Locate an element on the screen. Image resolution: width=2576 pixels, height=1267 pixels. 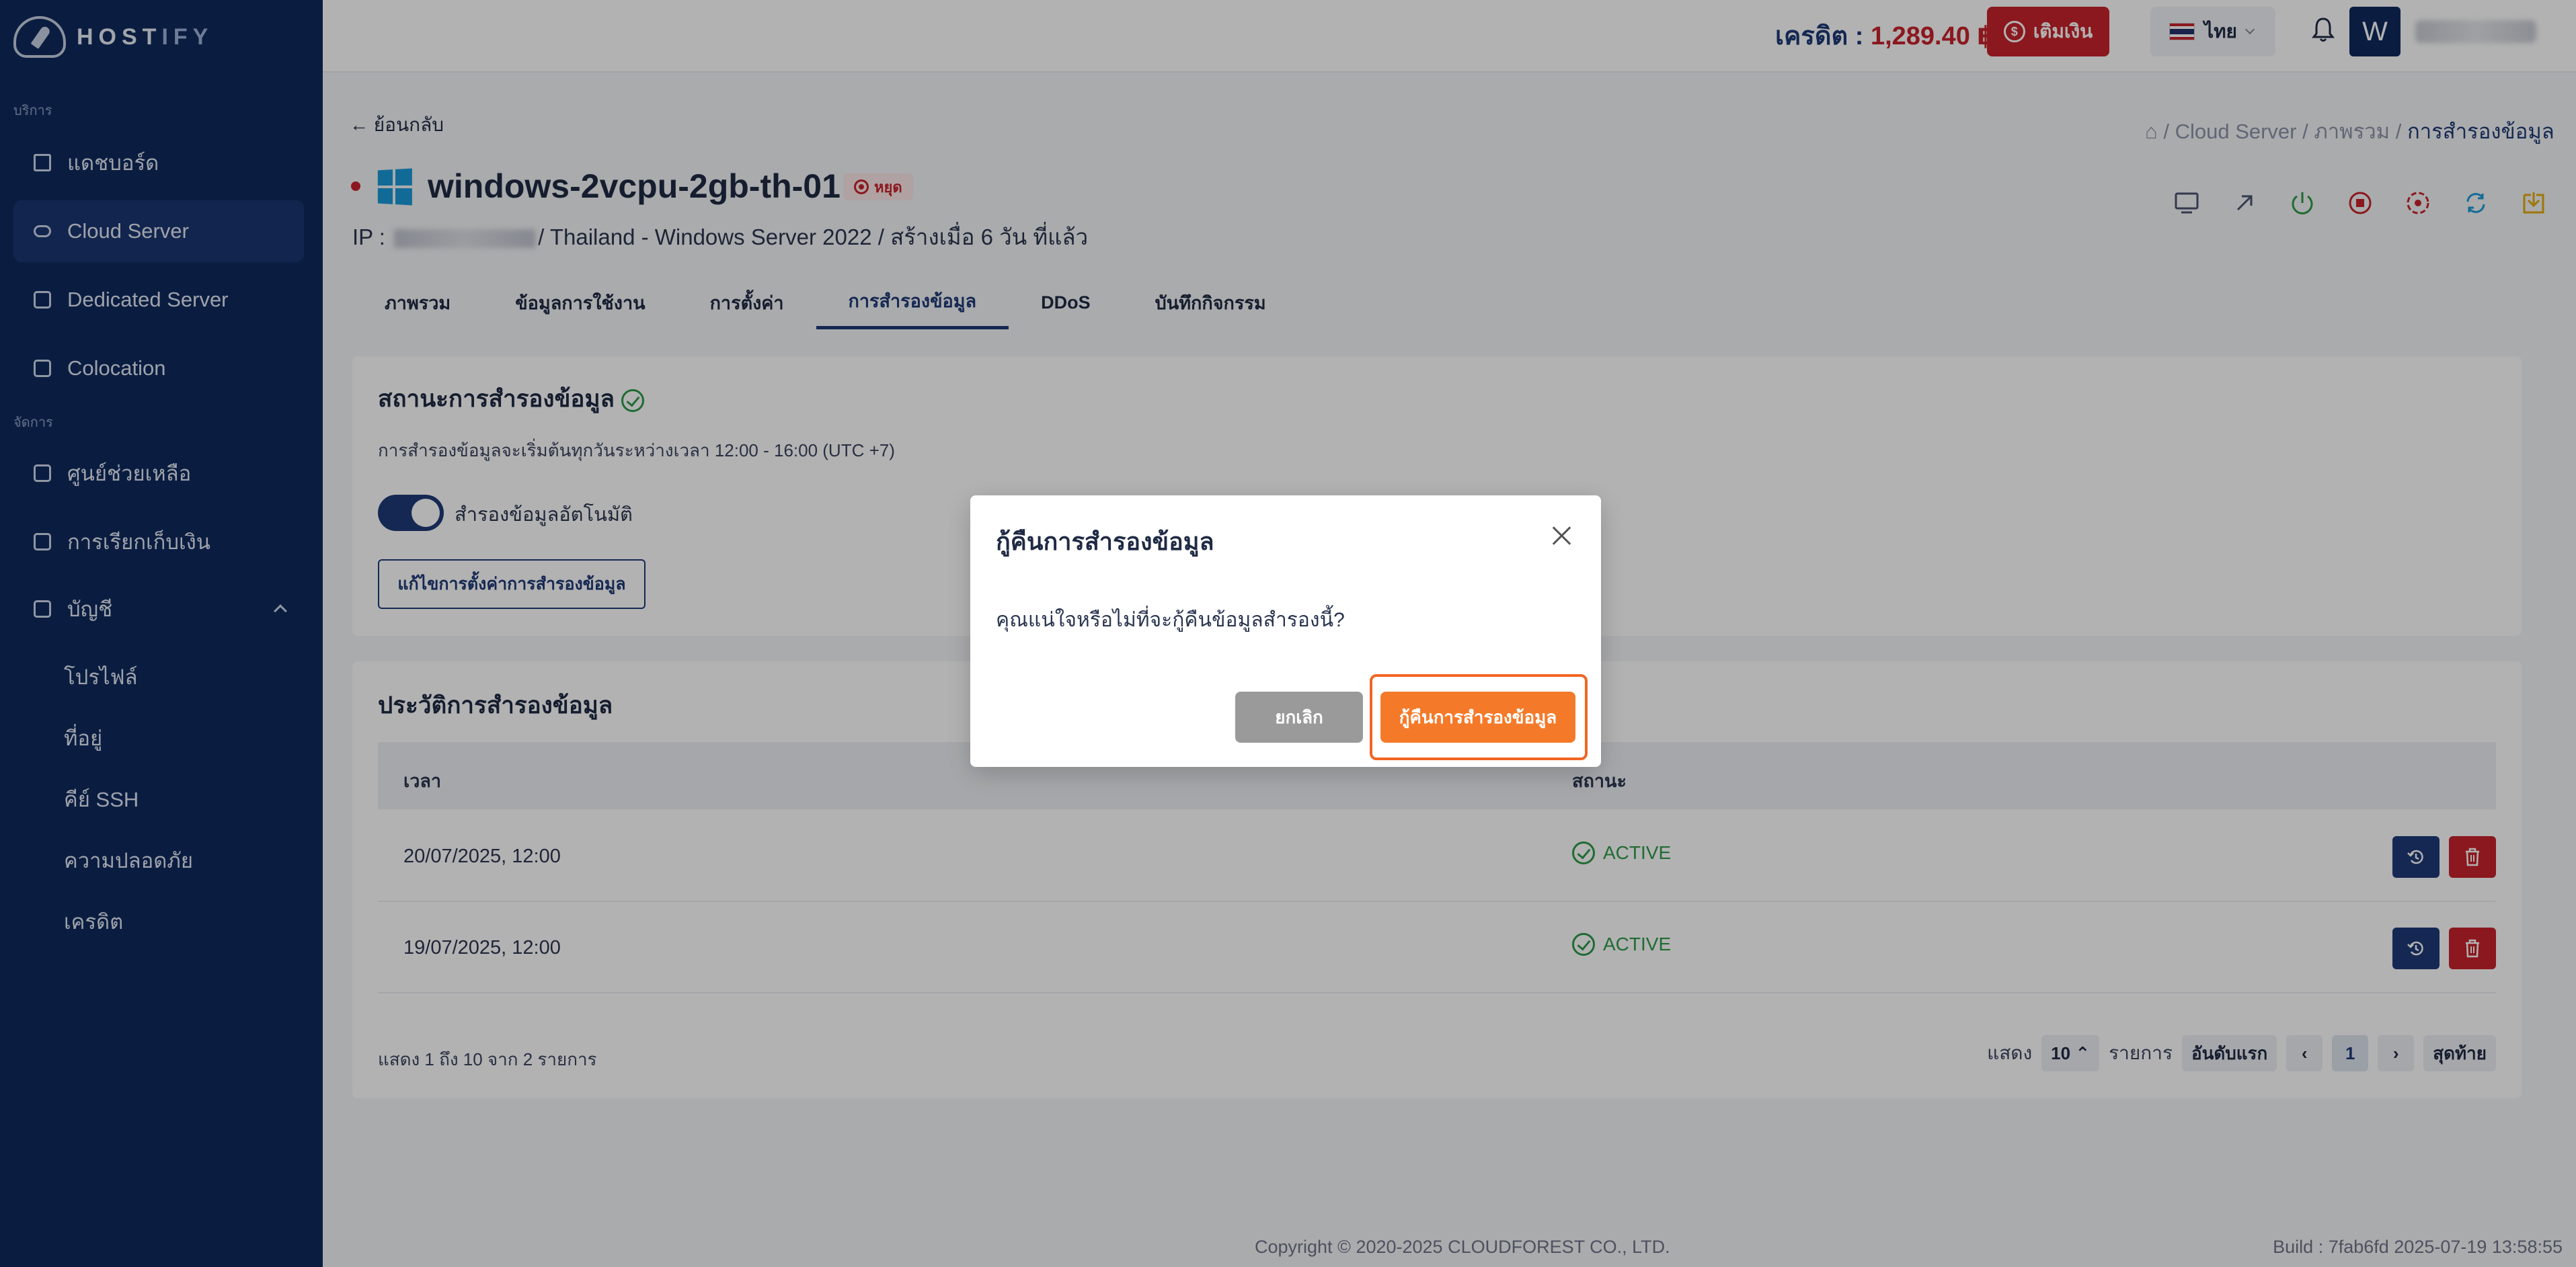
dialog-title: กู้คืนการสำรองข้อมูล is located at coordinates (1105, 541).